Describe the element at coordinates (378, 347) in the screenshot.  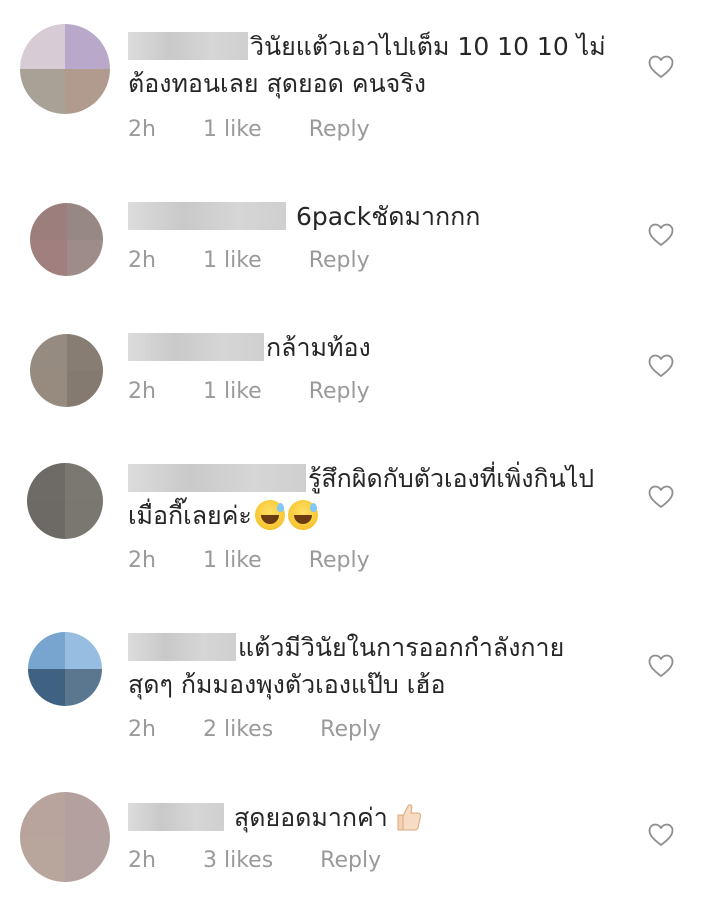
I see `comment-text-block: กล้ามท้อง` at that location.